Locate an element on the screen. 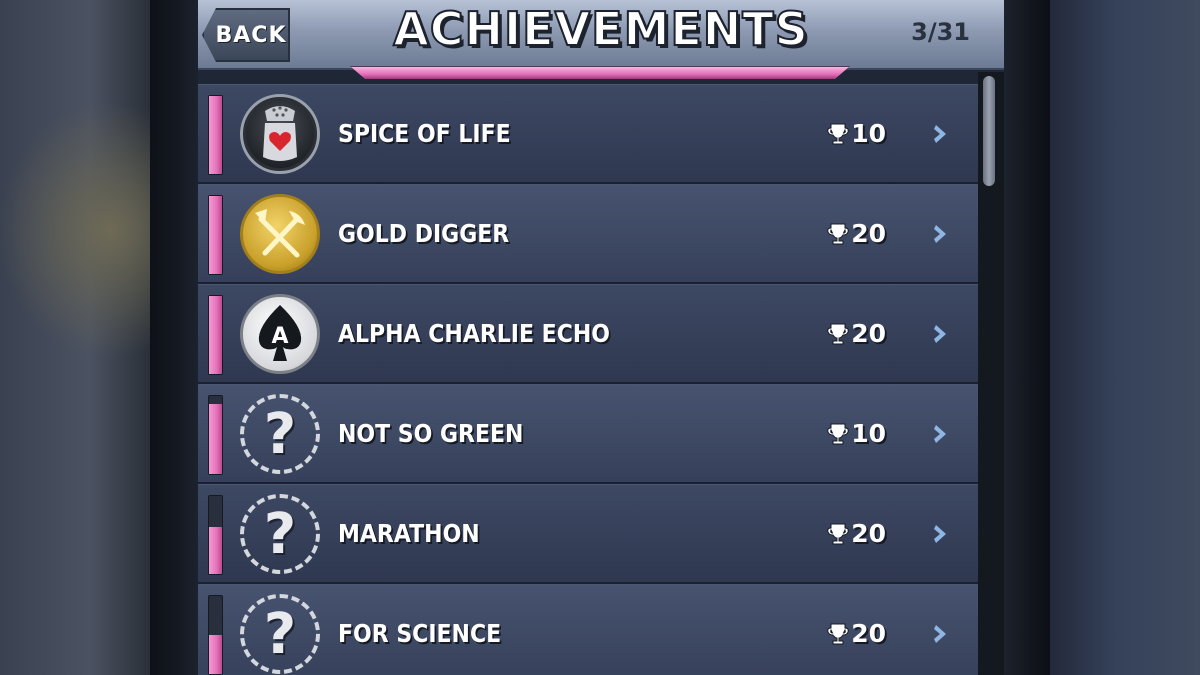  achievement-name: FOR SCIENCE is located at coordinates (420, 633).